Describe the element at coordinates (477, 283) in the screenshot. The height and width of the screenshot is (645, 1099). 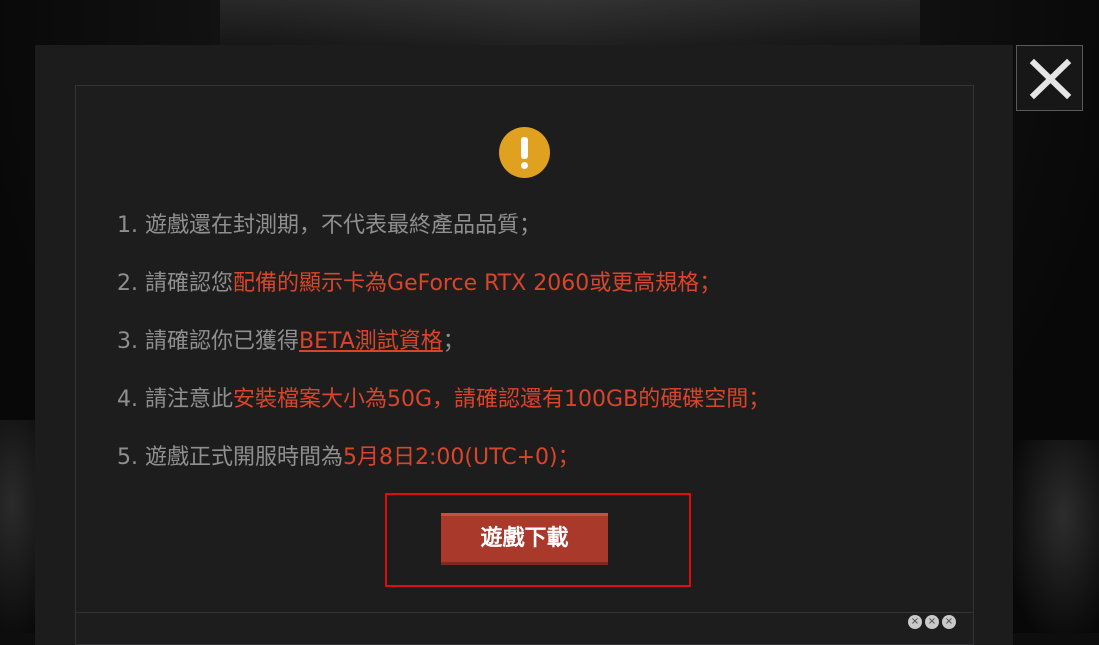
I see `notice-highlight: 配備的顯示卡為GeForce RTX 2060或更高規格；` at that location.